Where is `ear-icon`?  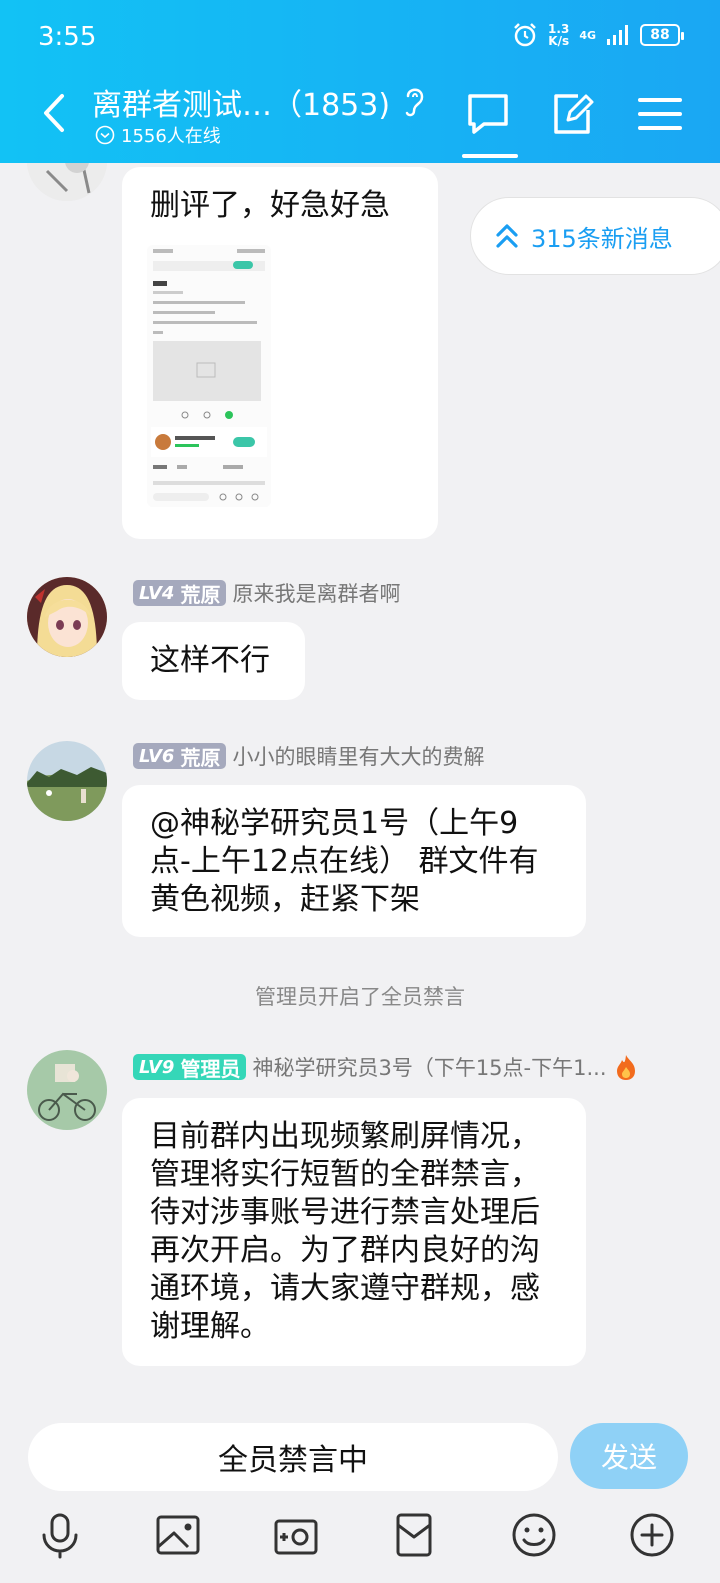 ear-icon is located at coordinates (415, 102).